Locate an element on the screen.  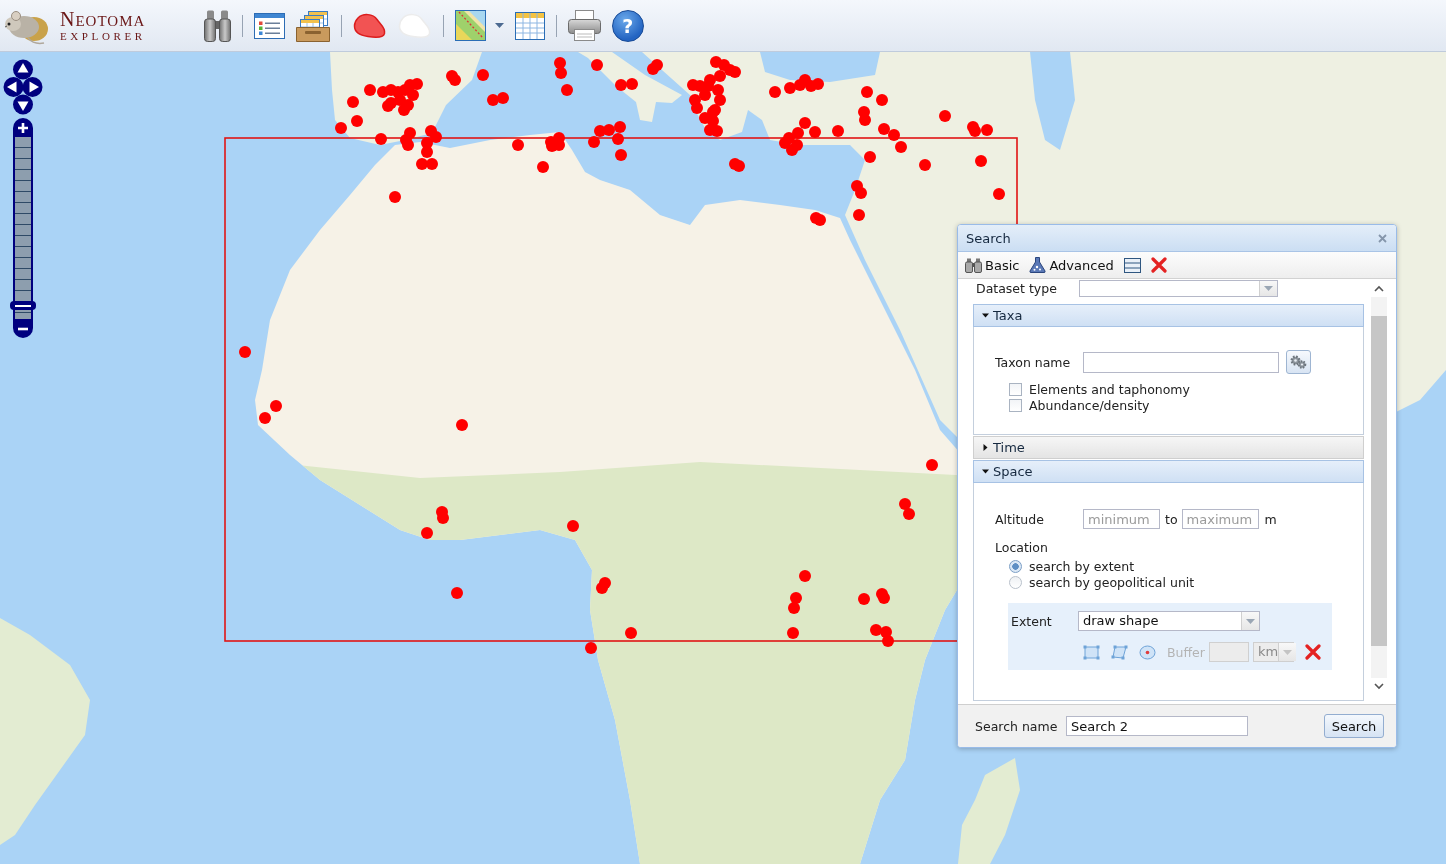
map-icon is located at coordinates (470, 25).